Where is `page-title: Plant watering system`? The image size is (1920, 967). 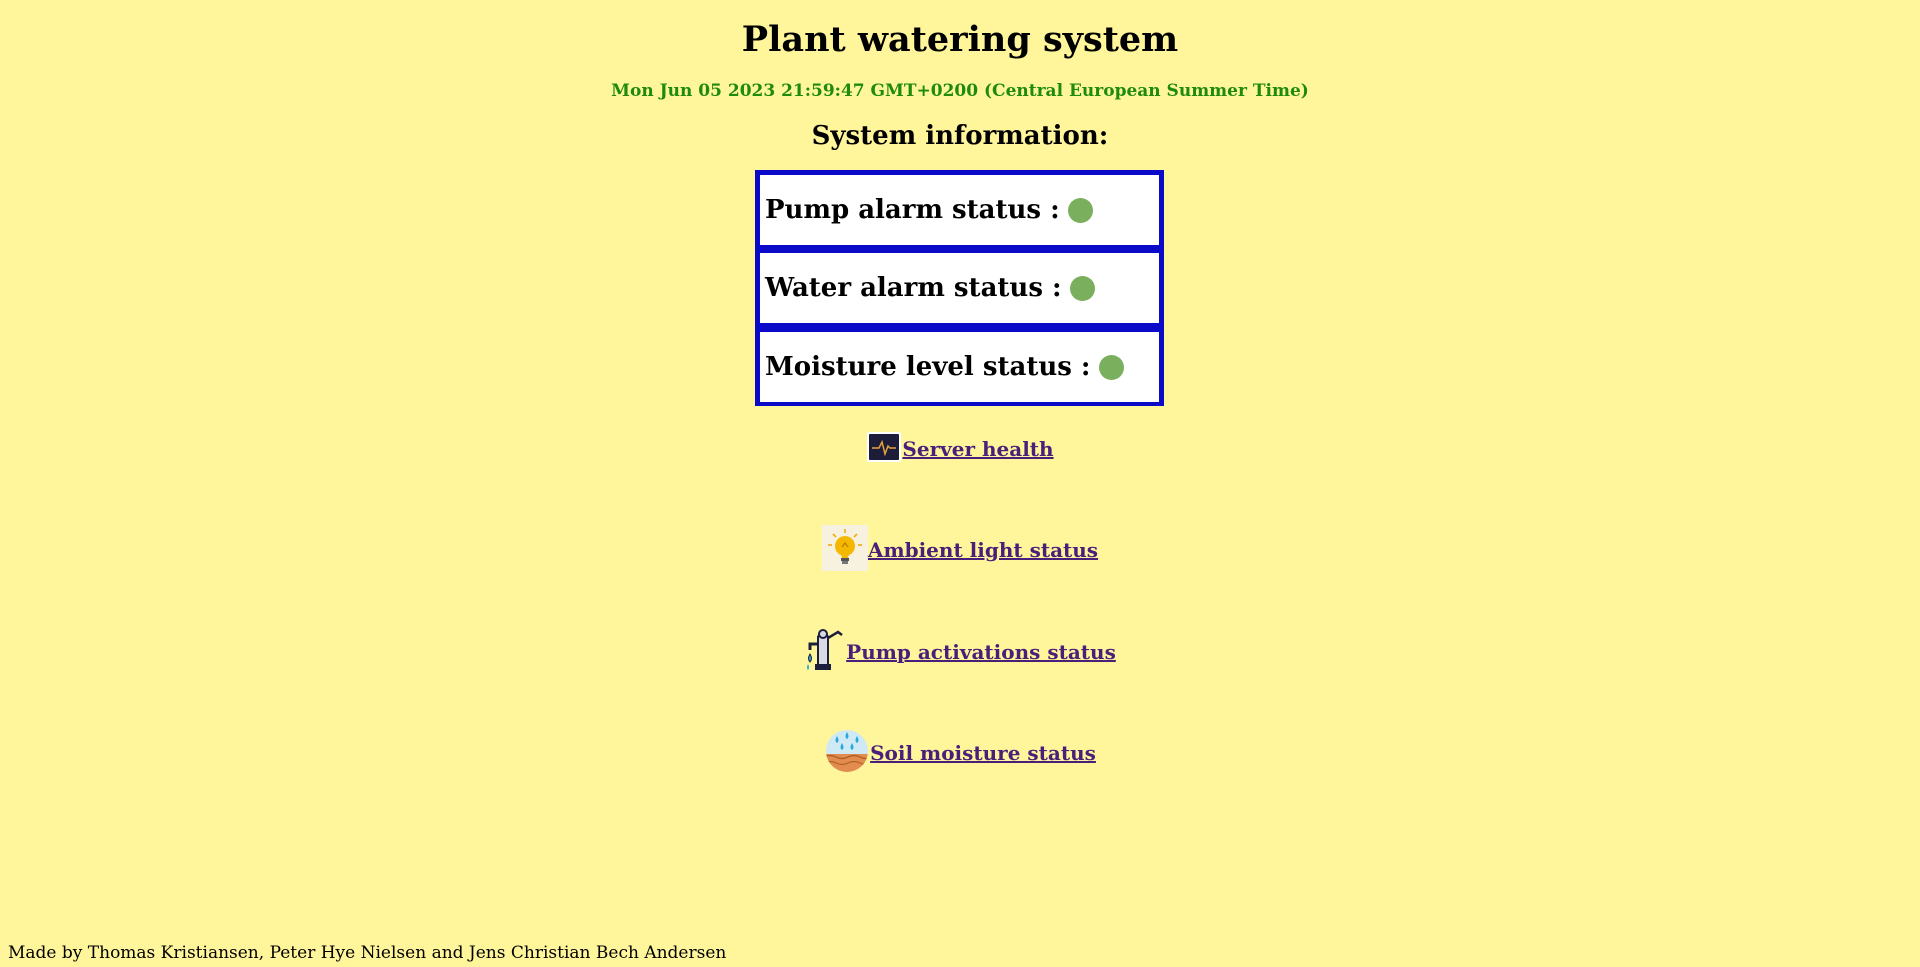 page-title: Plant watering system is located at coordinates (960, 39).